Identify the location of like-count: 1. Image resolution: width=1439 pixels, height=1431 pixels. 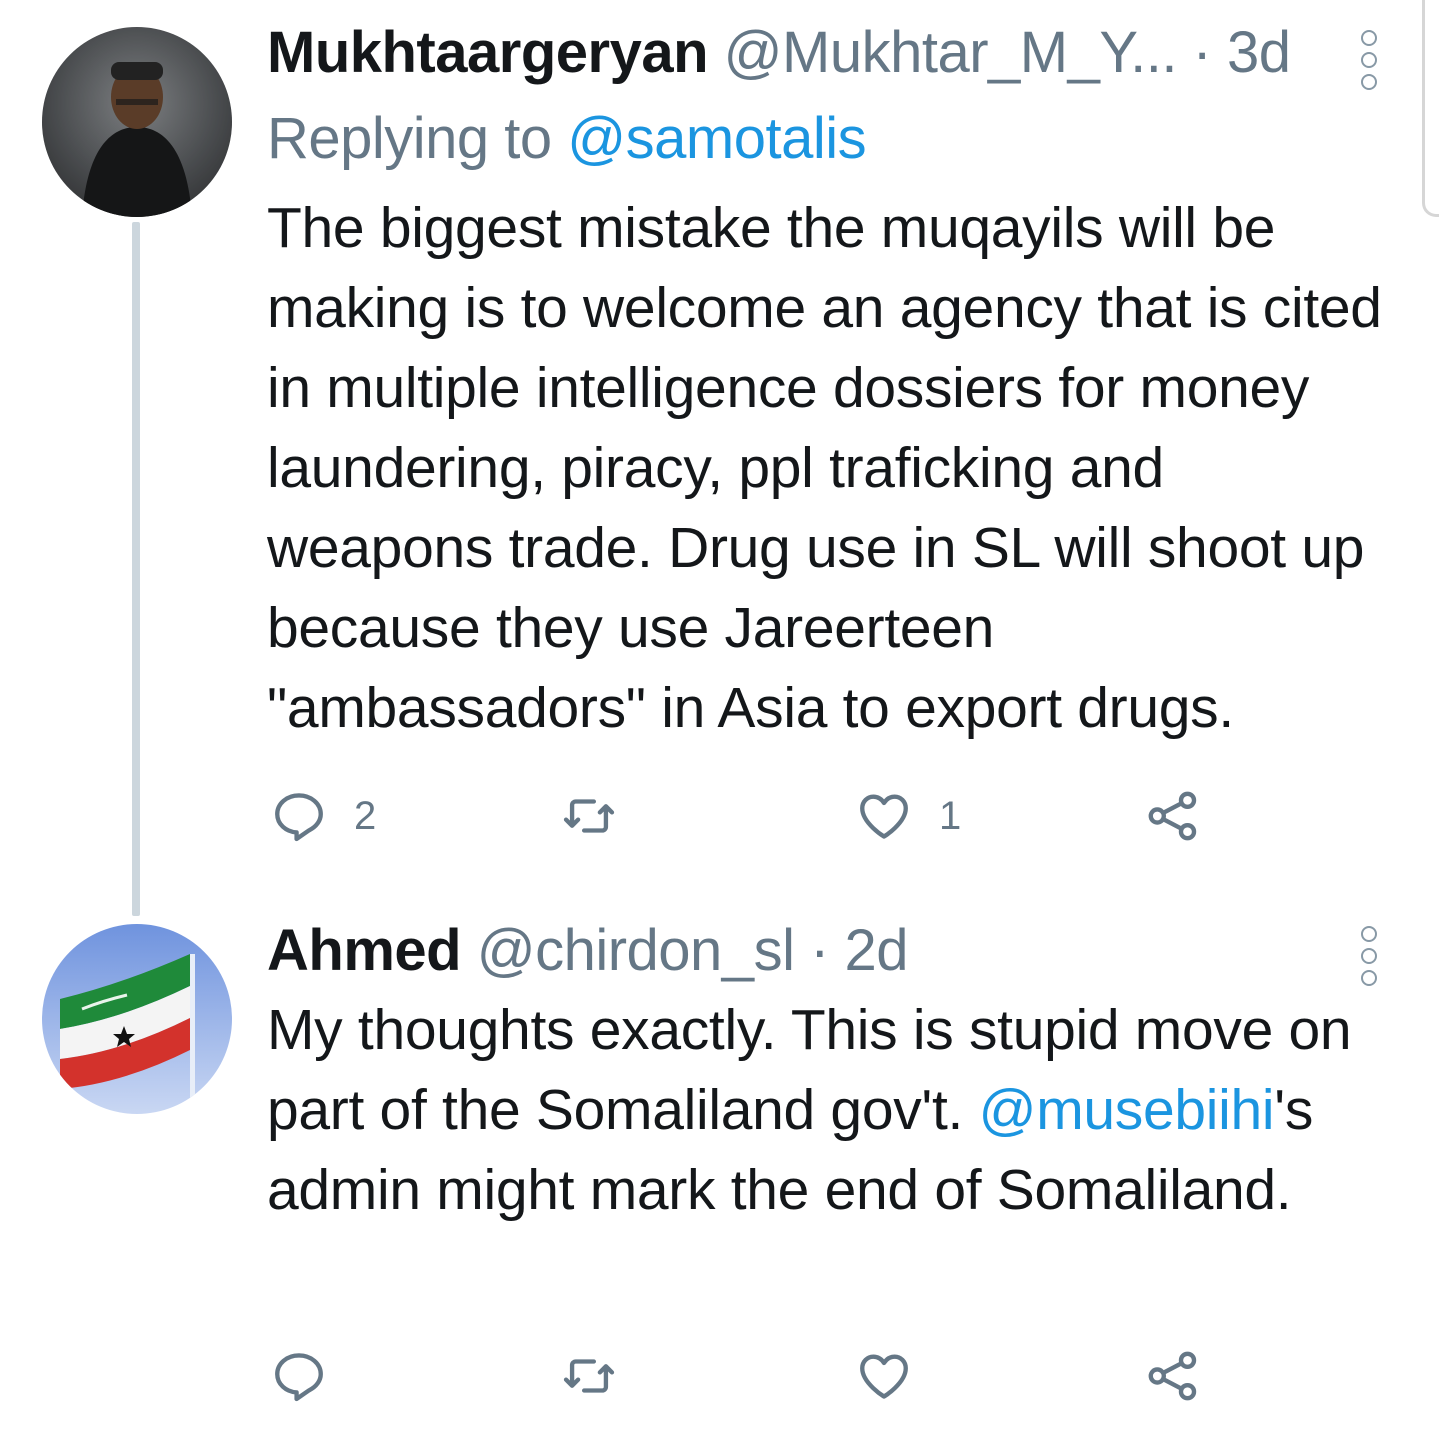
(950, 815).